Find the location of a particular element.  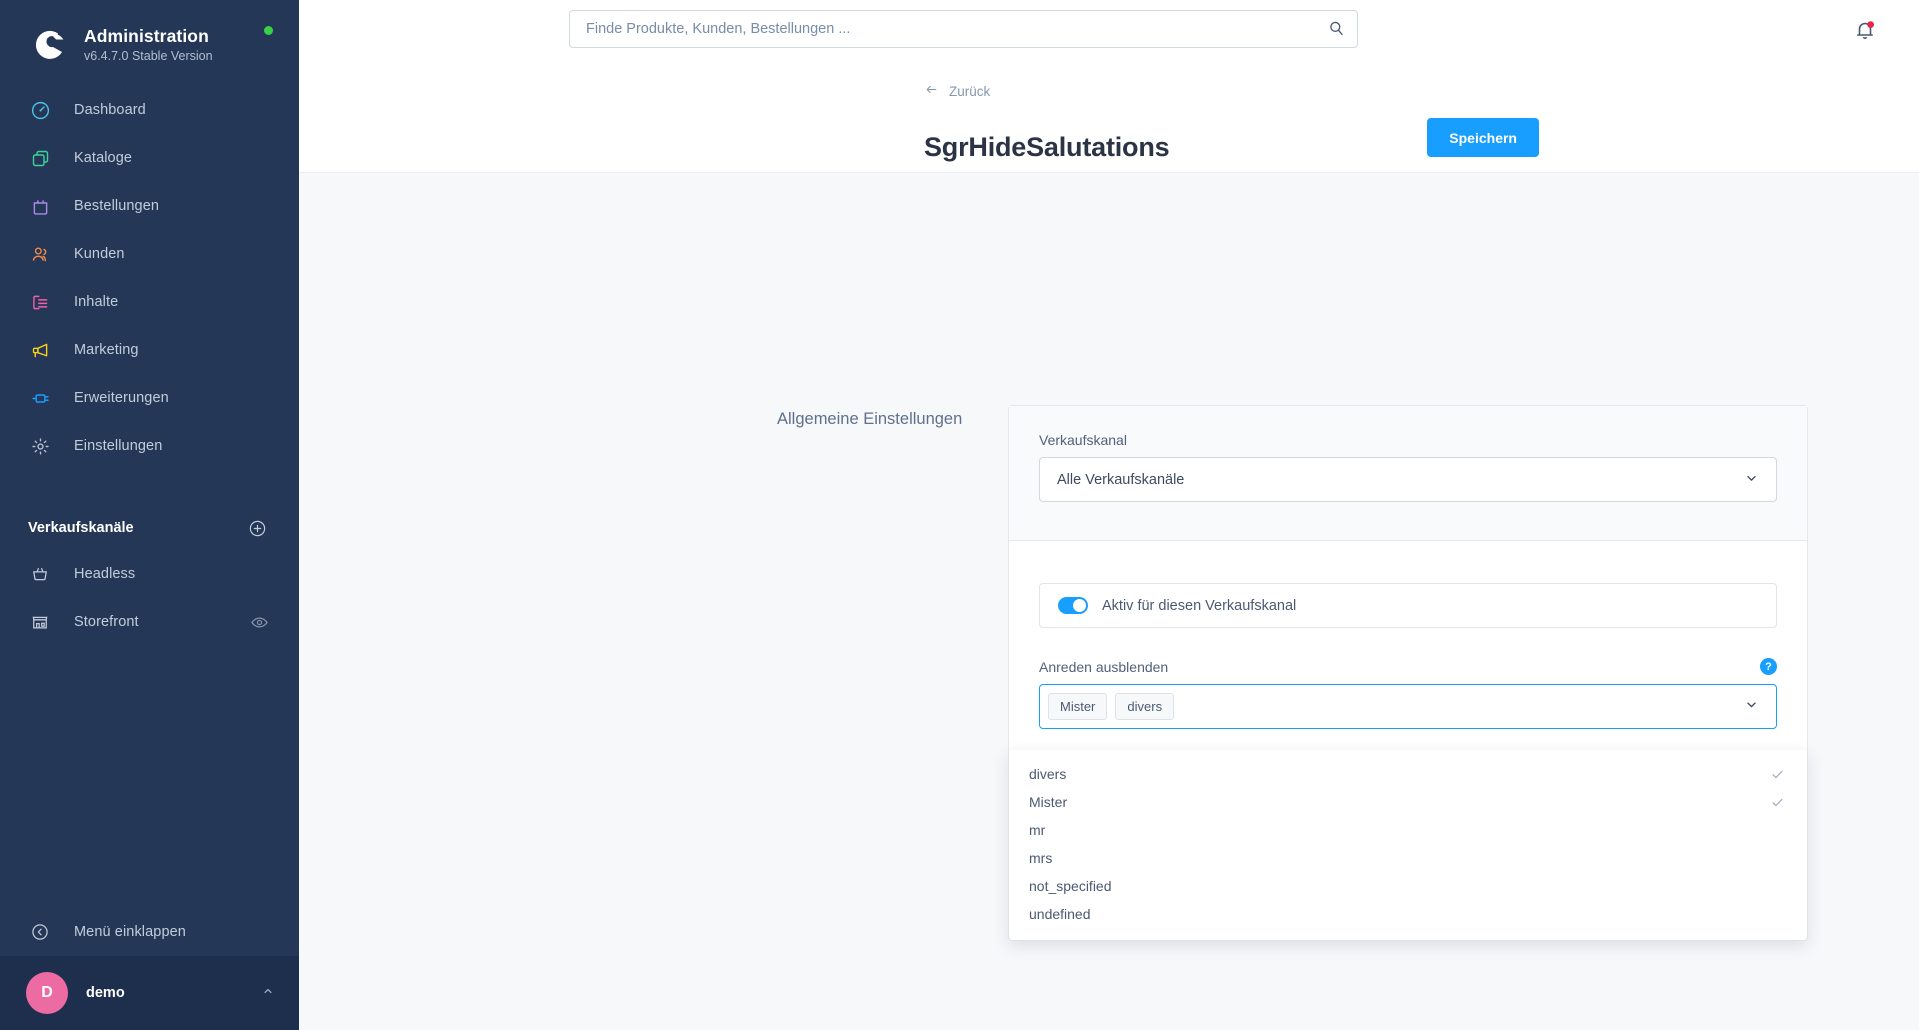

sidebar-item-einstellungen: Einstellungen is located at coordinates (149, 446).